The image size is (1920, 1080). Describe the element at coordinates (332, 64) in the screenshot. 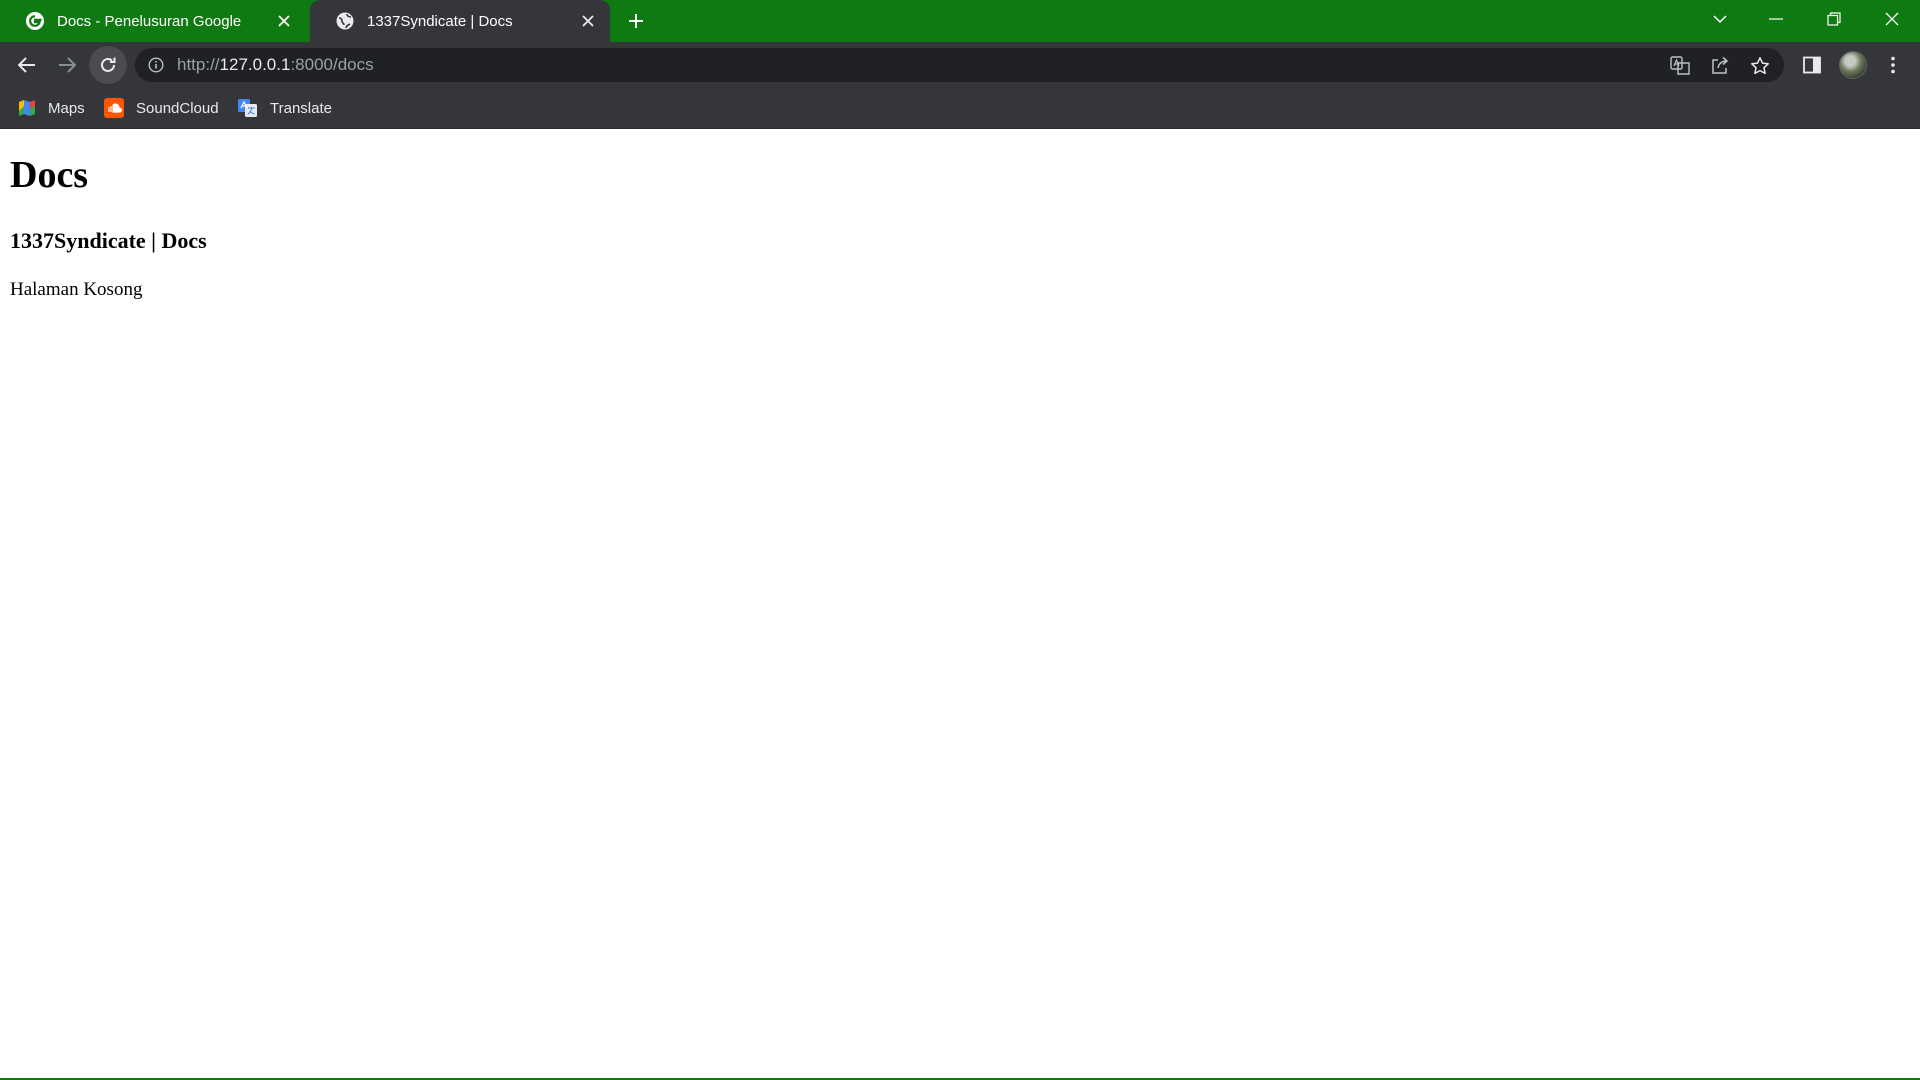

I see `url-rest: :8000/docs` at that location.